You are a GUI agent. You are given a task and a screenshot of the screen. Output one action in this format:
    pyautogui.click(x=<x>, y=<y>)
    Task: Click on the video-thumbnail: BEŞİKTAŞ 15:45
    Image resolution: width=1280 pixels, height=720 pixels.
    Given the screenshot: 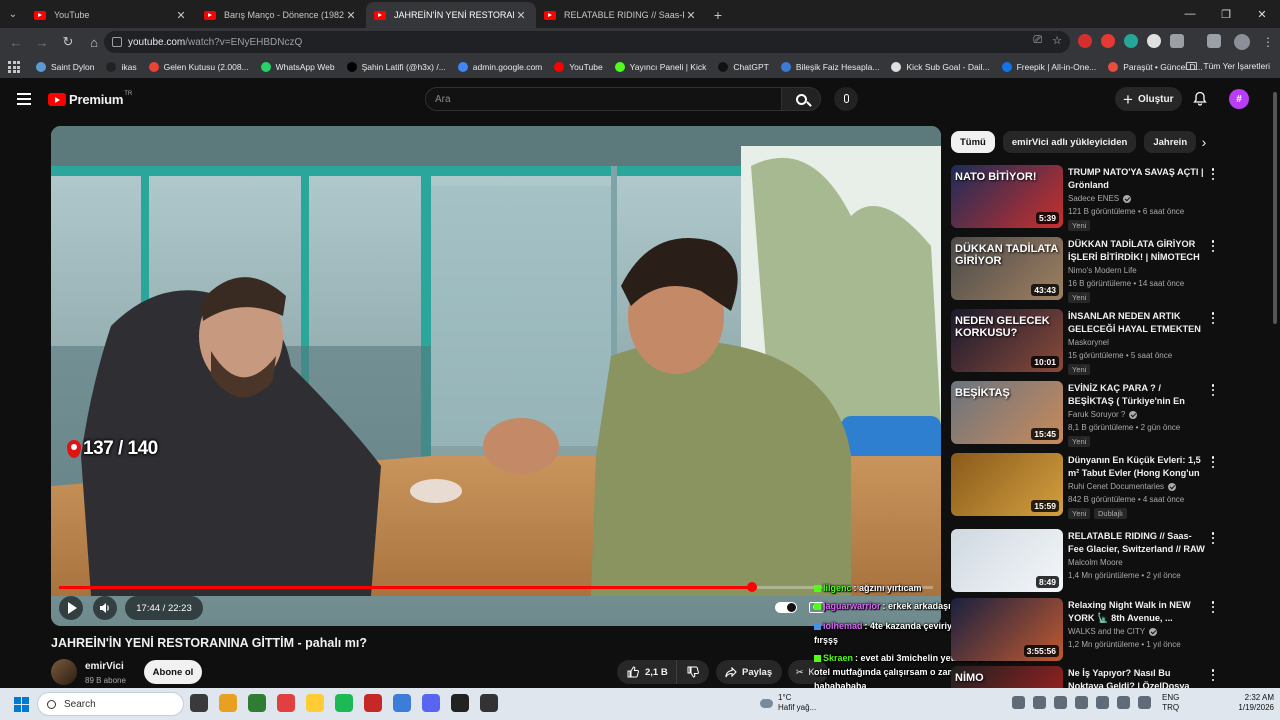 What is the action you would take?
    pyautogui.click(x=1007, y=412)
    